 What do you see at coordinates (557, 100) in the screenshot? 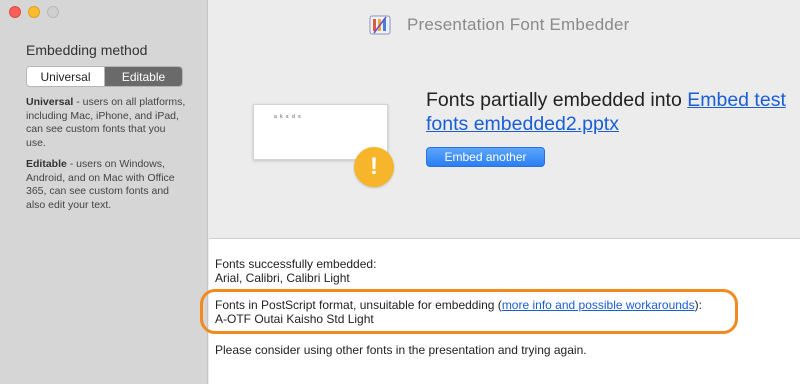
I see `status-prefix: Fonts partially embedded into` at bounding box center [557, 100].